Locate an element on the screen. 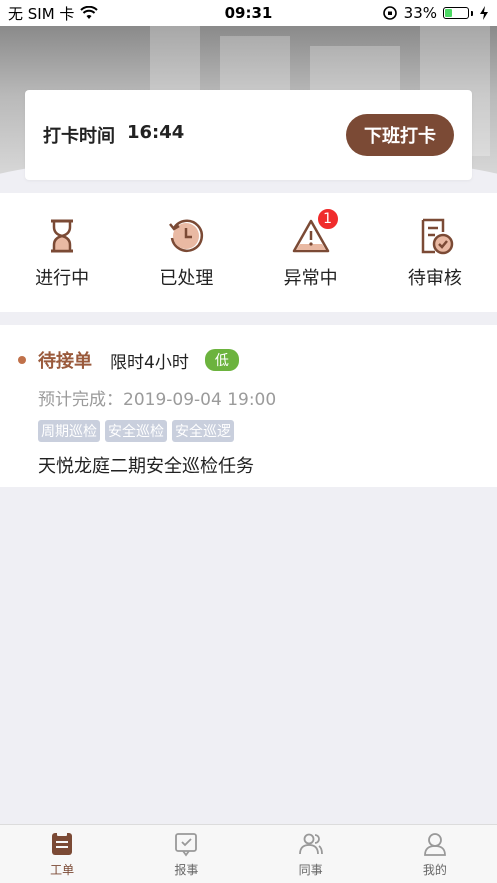  tab-label: 我的 is located at coordinates (434, 869).